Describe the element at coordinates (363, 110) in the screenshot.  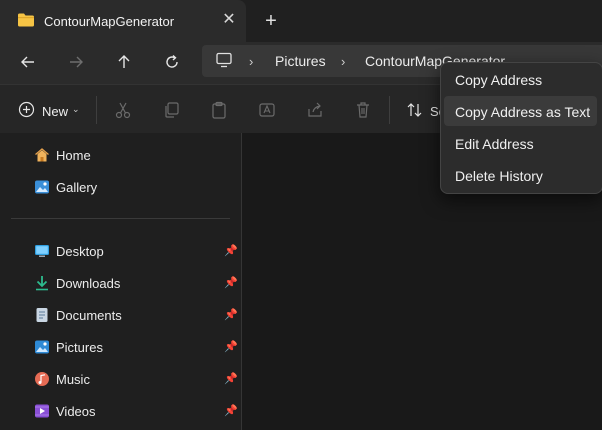
I see `delete-icon` at that location.